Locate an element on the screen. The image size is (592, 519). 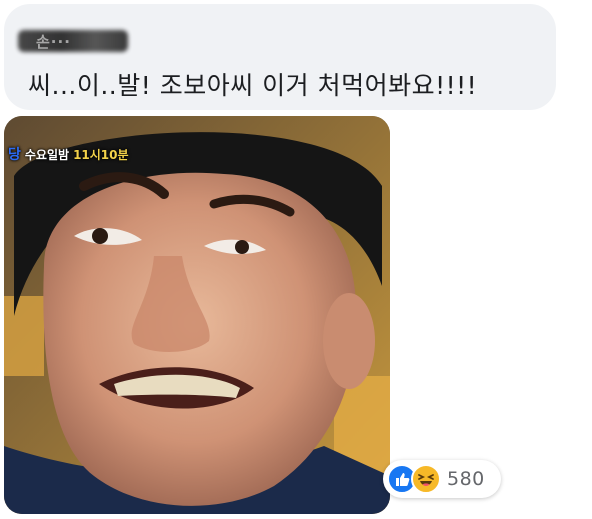
reaction-count: 580 is located at coordinates (466, 479).